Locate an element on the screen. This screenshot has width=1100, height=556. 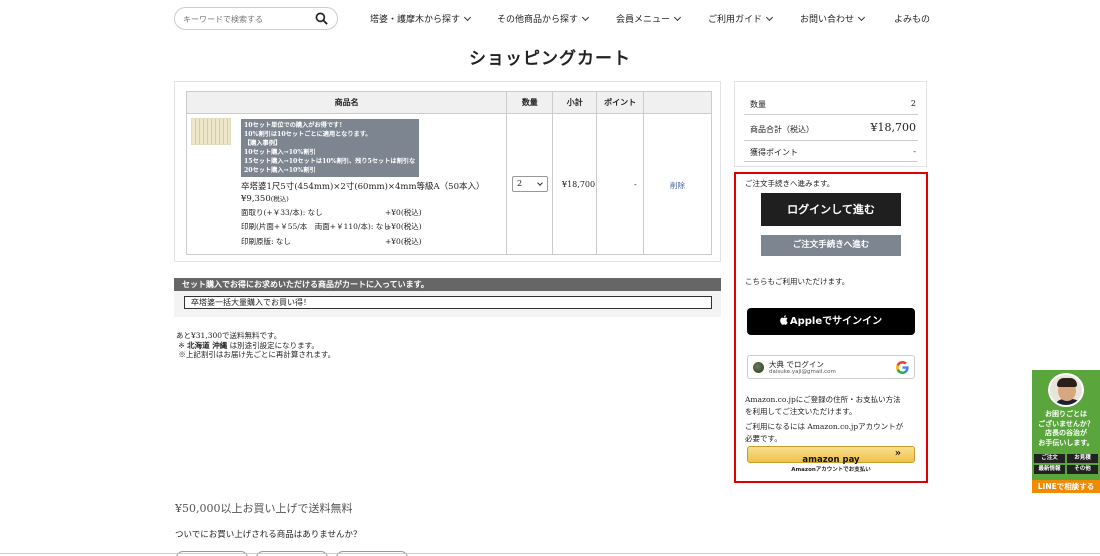
checkout-intro: ご注文手続きへ進みます。 is located at coordinates (790, 183).